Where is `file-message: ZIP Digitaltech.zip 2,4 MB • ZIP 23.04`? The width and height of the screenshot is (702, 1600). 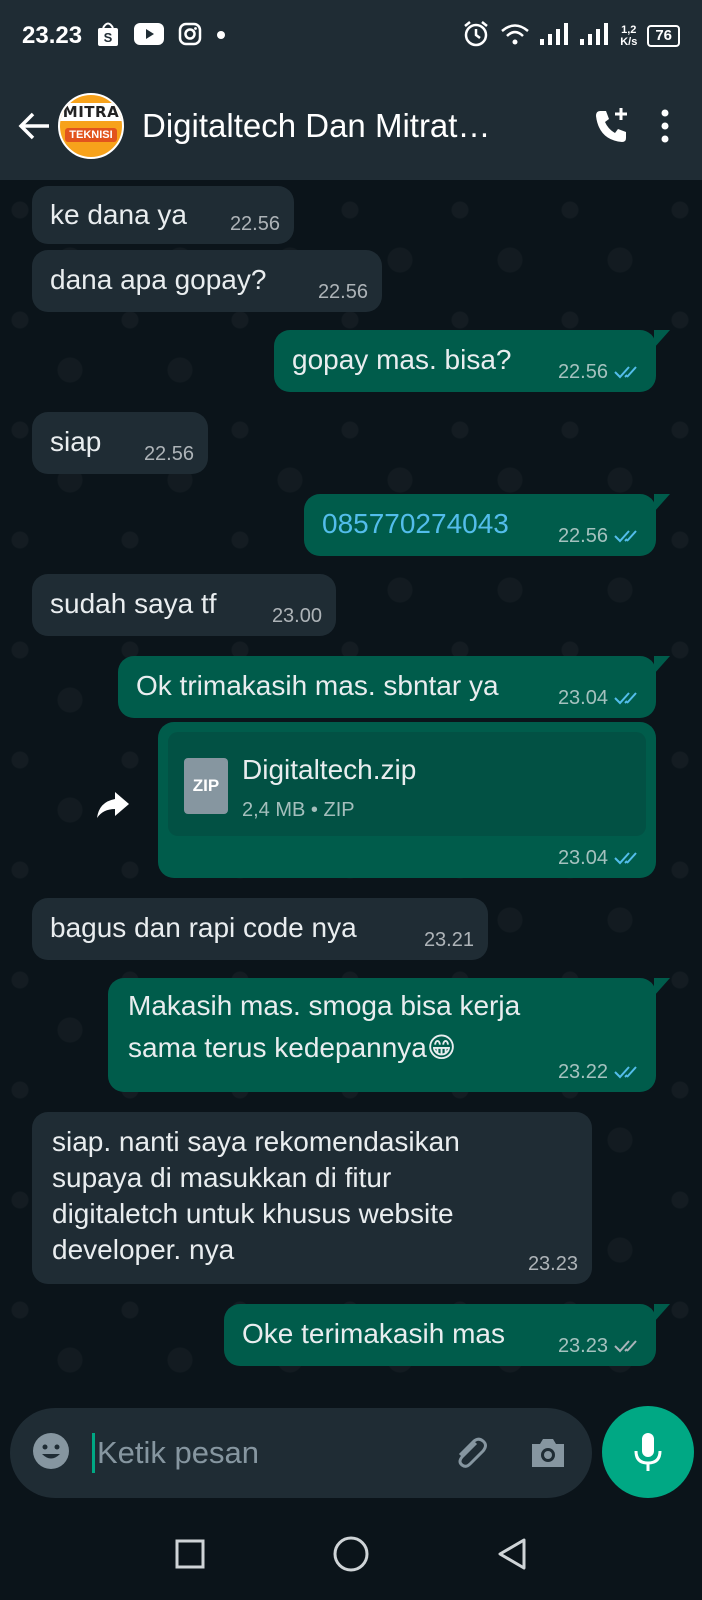 file-message: ZIP Digitaltech.zip 2,4 MB • ZIP 23.04 is located at coordinates (407, 800).